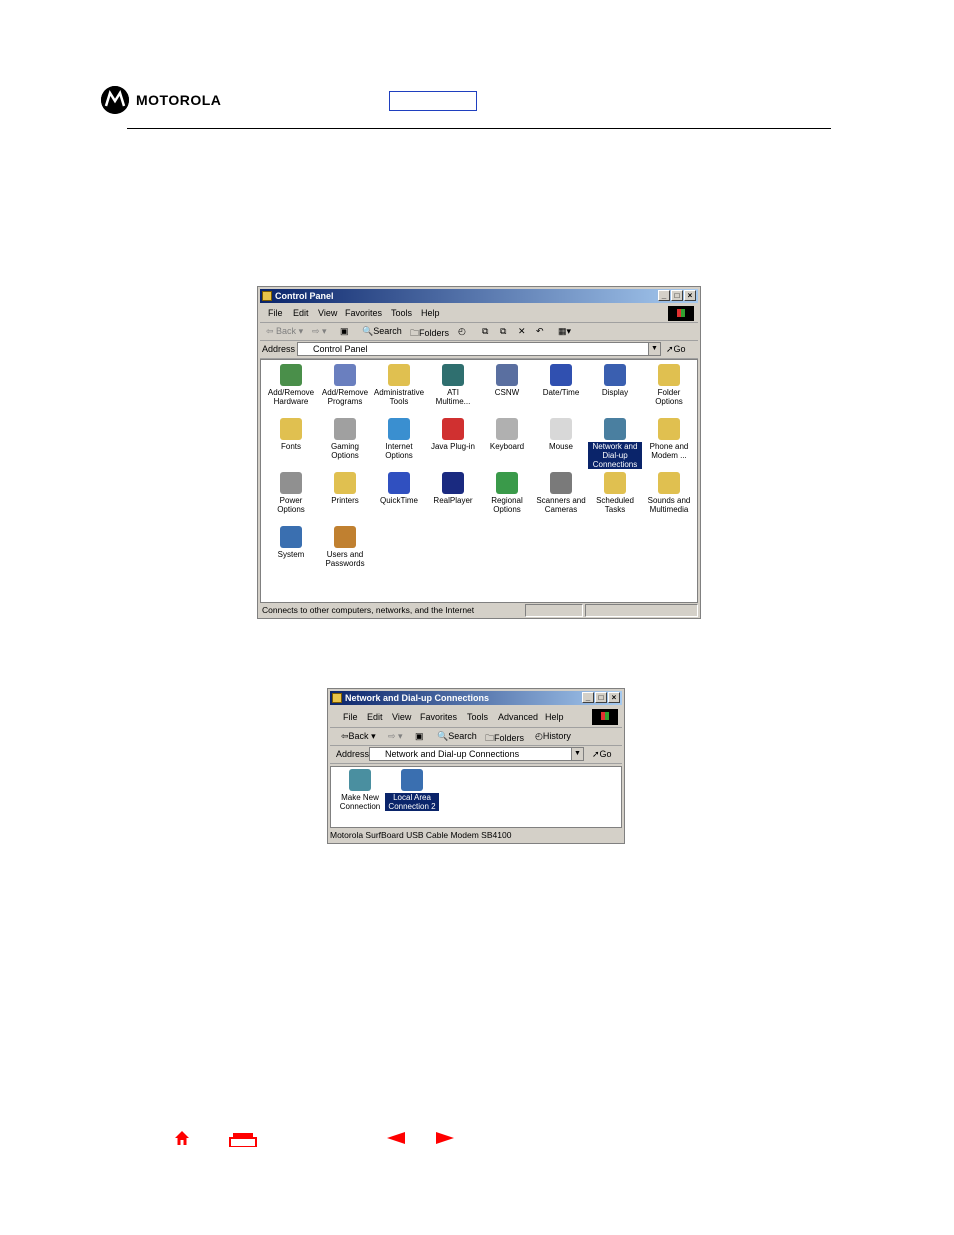  I want to click on back-button: ⇦Back ▾, so click(358, 736).